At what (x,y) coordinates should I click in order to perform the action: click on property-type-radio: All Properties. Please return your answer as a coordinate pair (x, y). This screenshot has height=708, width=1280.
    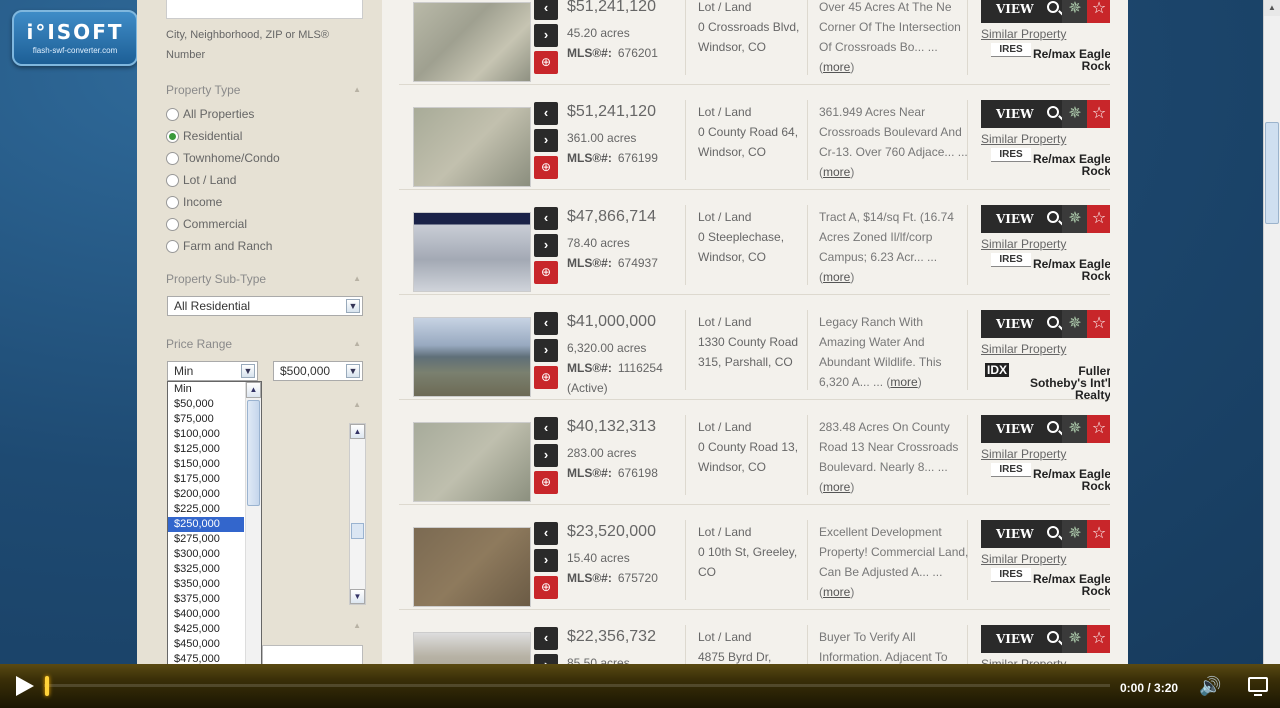
    Looking at the image, I should click on (210, 114).